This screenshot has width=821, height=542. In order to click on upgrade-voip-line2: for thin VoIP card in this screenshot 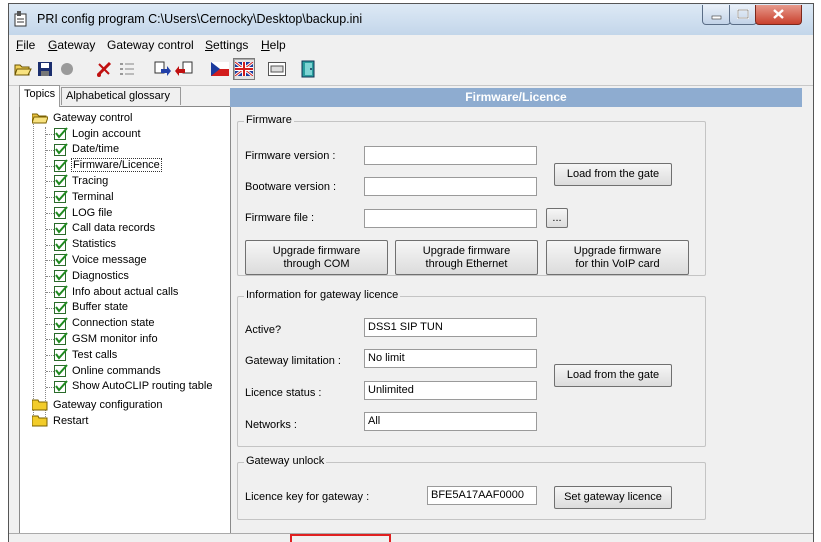, I will do `click(617, 263)`.